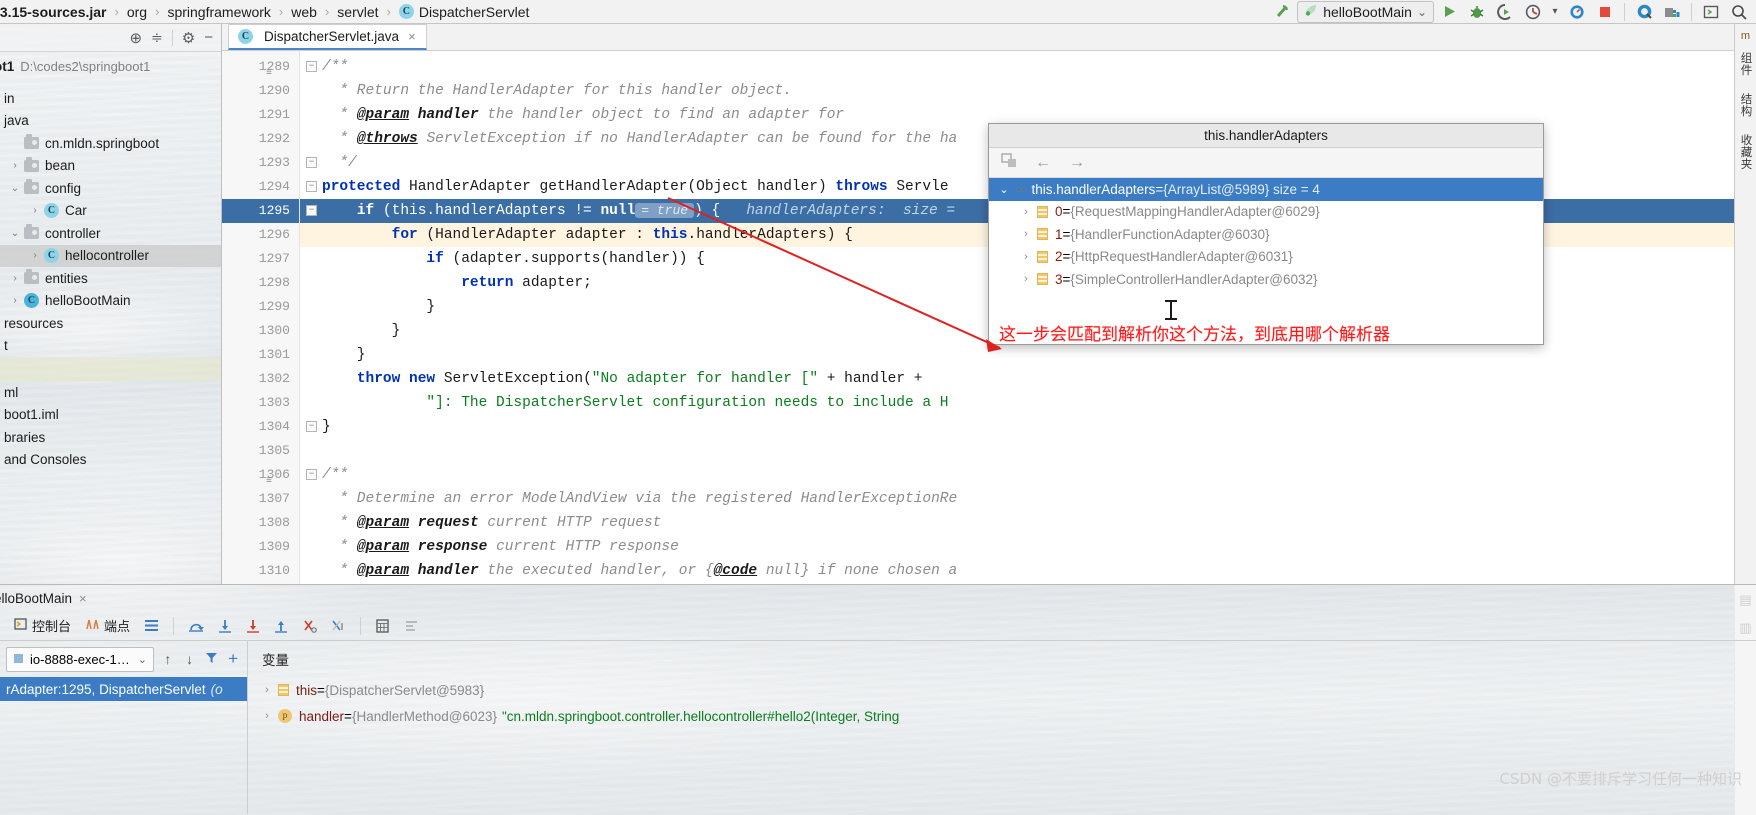 This screenshot has height=815, width=1756. I want to click on run-icon, so click(1449, 12).